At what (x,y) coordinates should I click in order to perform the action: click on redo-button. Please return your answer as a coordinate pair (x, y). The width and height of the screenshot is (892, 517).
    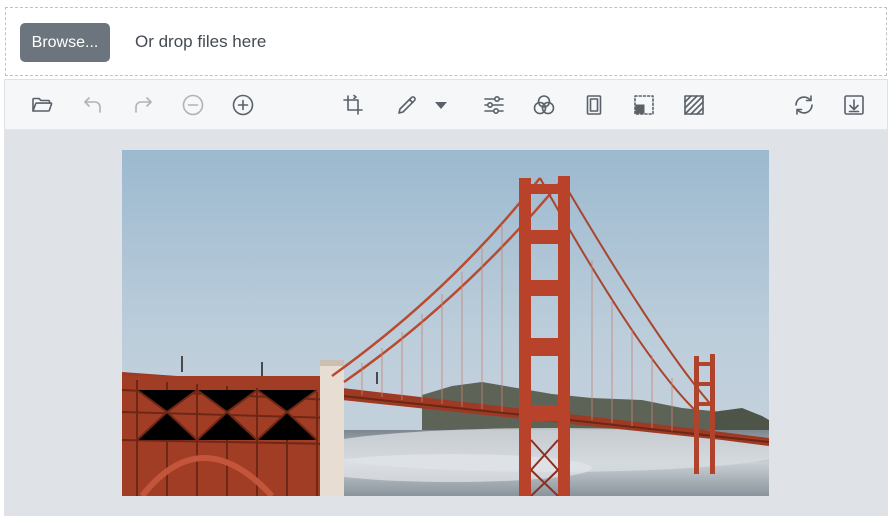
    Looking at the image, I should click on (143, 105).